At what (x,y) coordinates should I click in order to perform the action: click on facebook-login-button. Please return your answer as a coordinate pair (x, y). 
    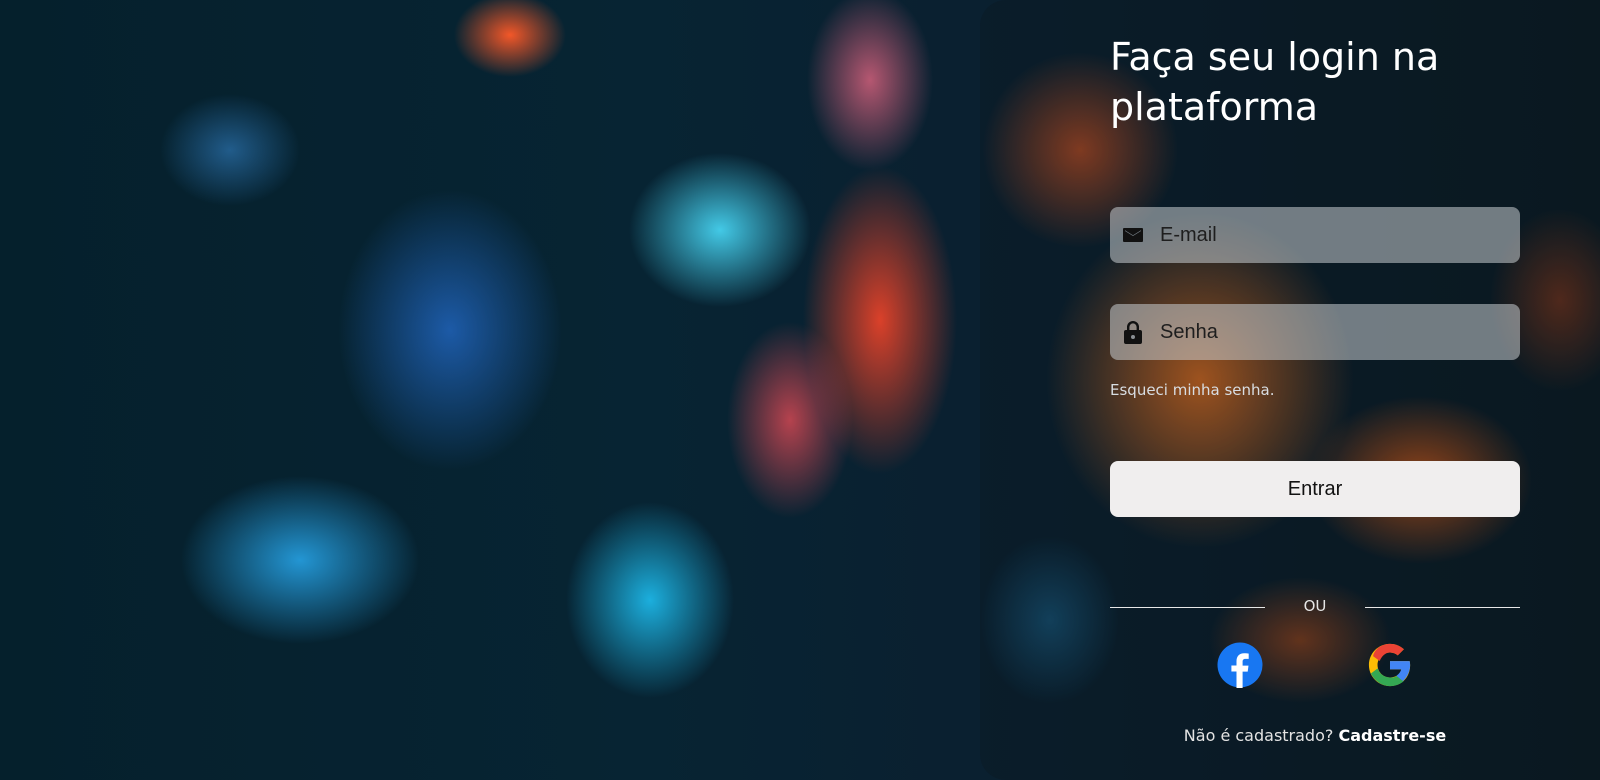
    Looking at the image, I should click on (1240, 665).